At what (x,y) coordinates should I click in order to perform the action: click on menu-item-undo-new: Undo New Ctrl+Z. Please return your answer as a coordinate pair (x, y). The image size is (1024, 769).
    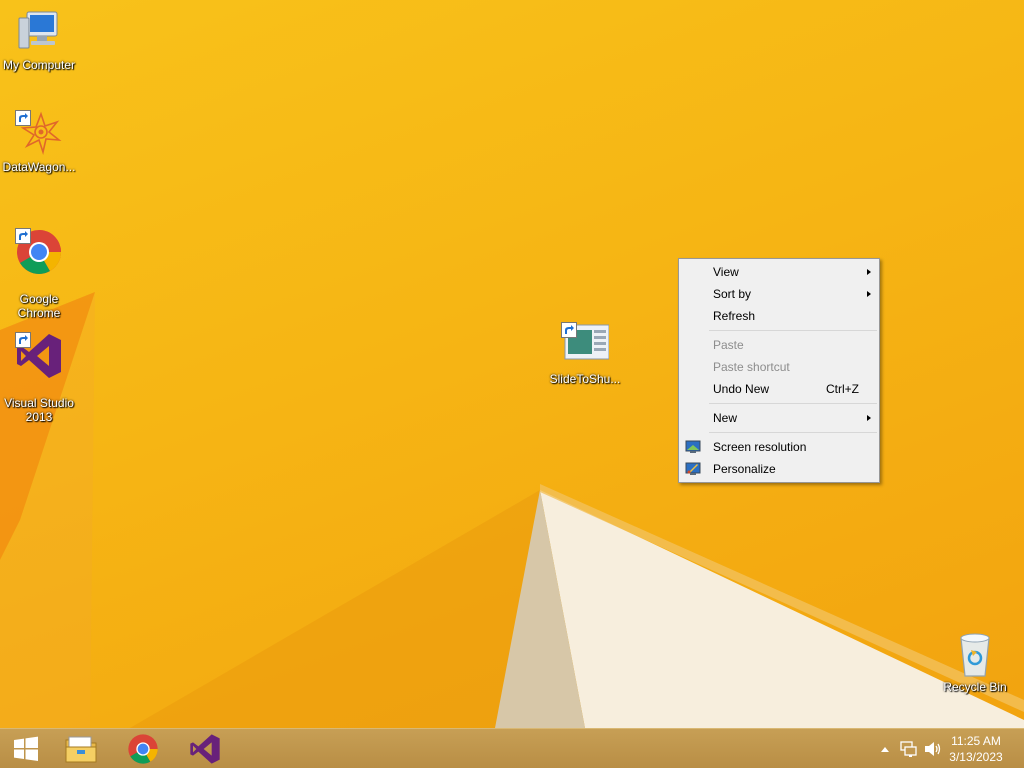
    Looking at the image, I should click on (779, 389).